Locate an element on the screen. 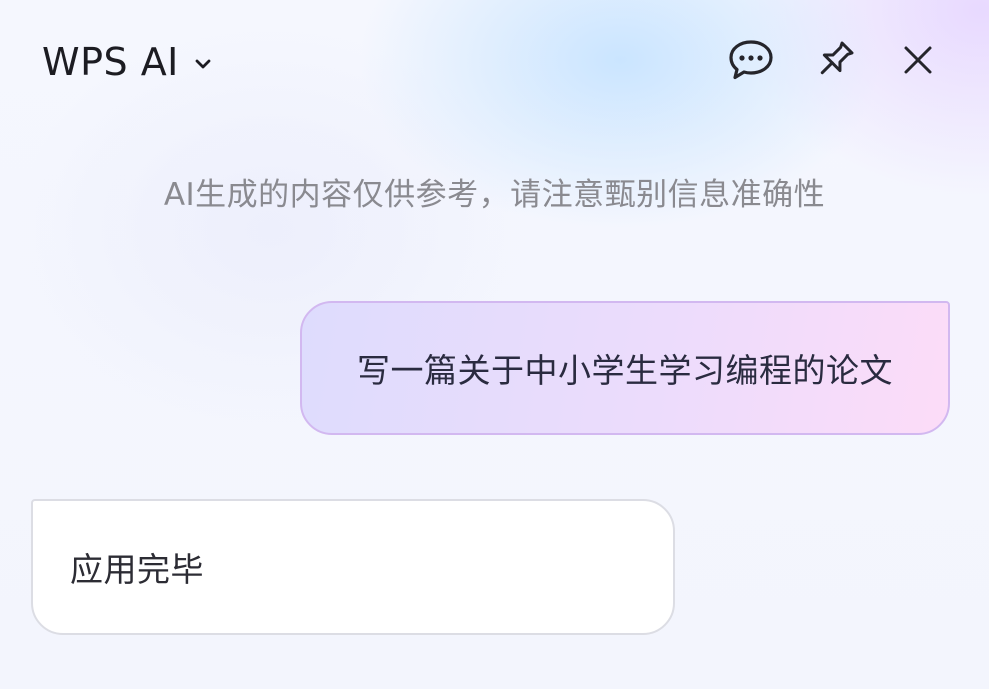  user-message-bubble: 写一篇关于中小学生学习编程的论文 is located at coordinates (625, 368).